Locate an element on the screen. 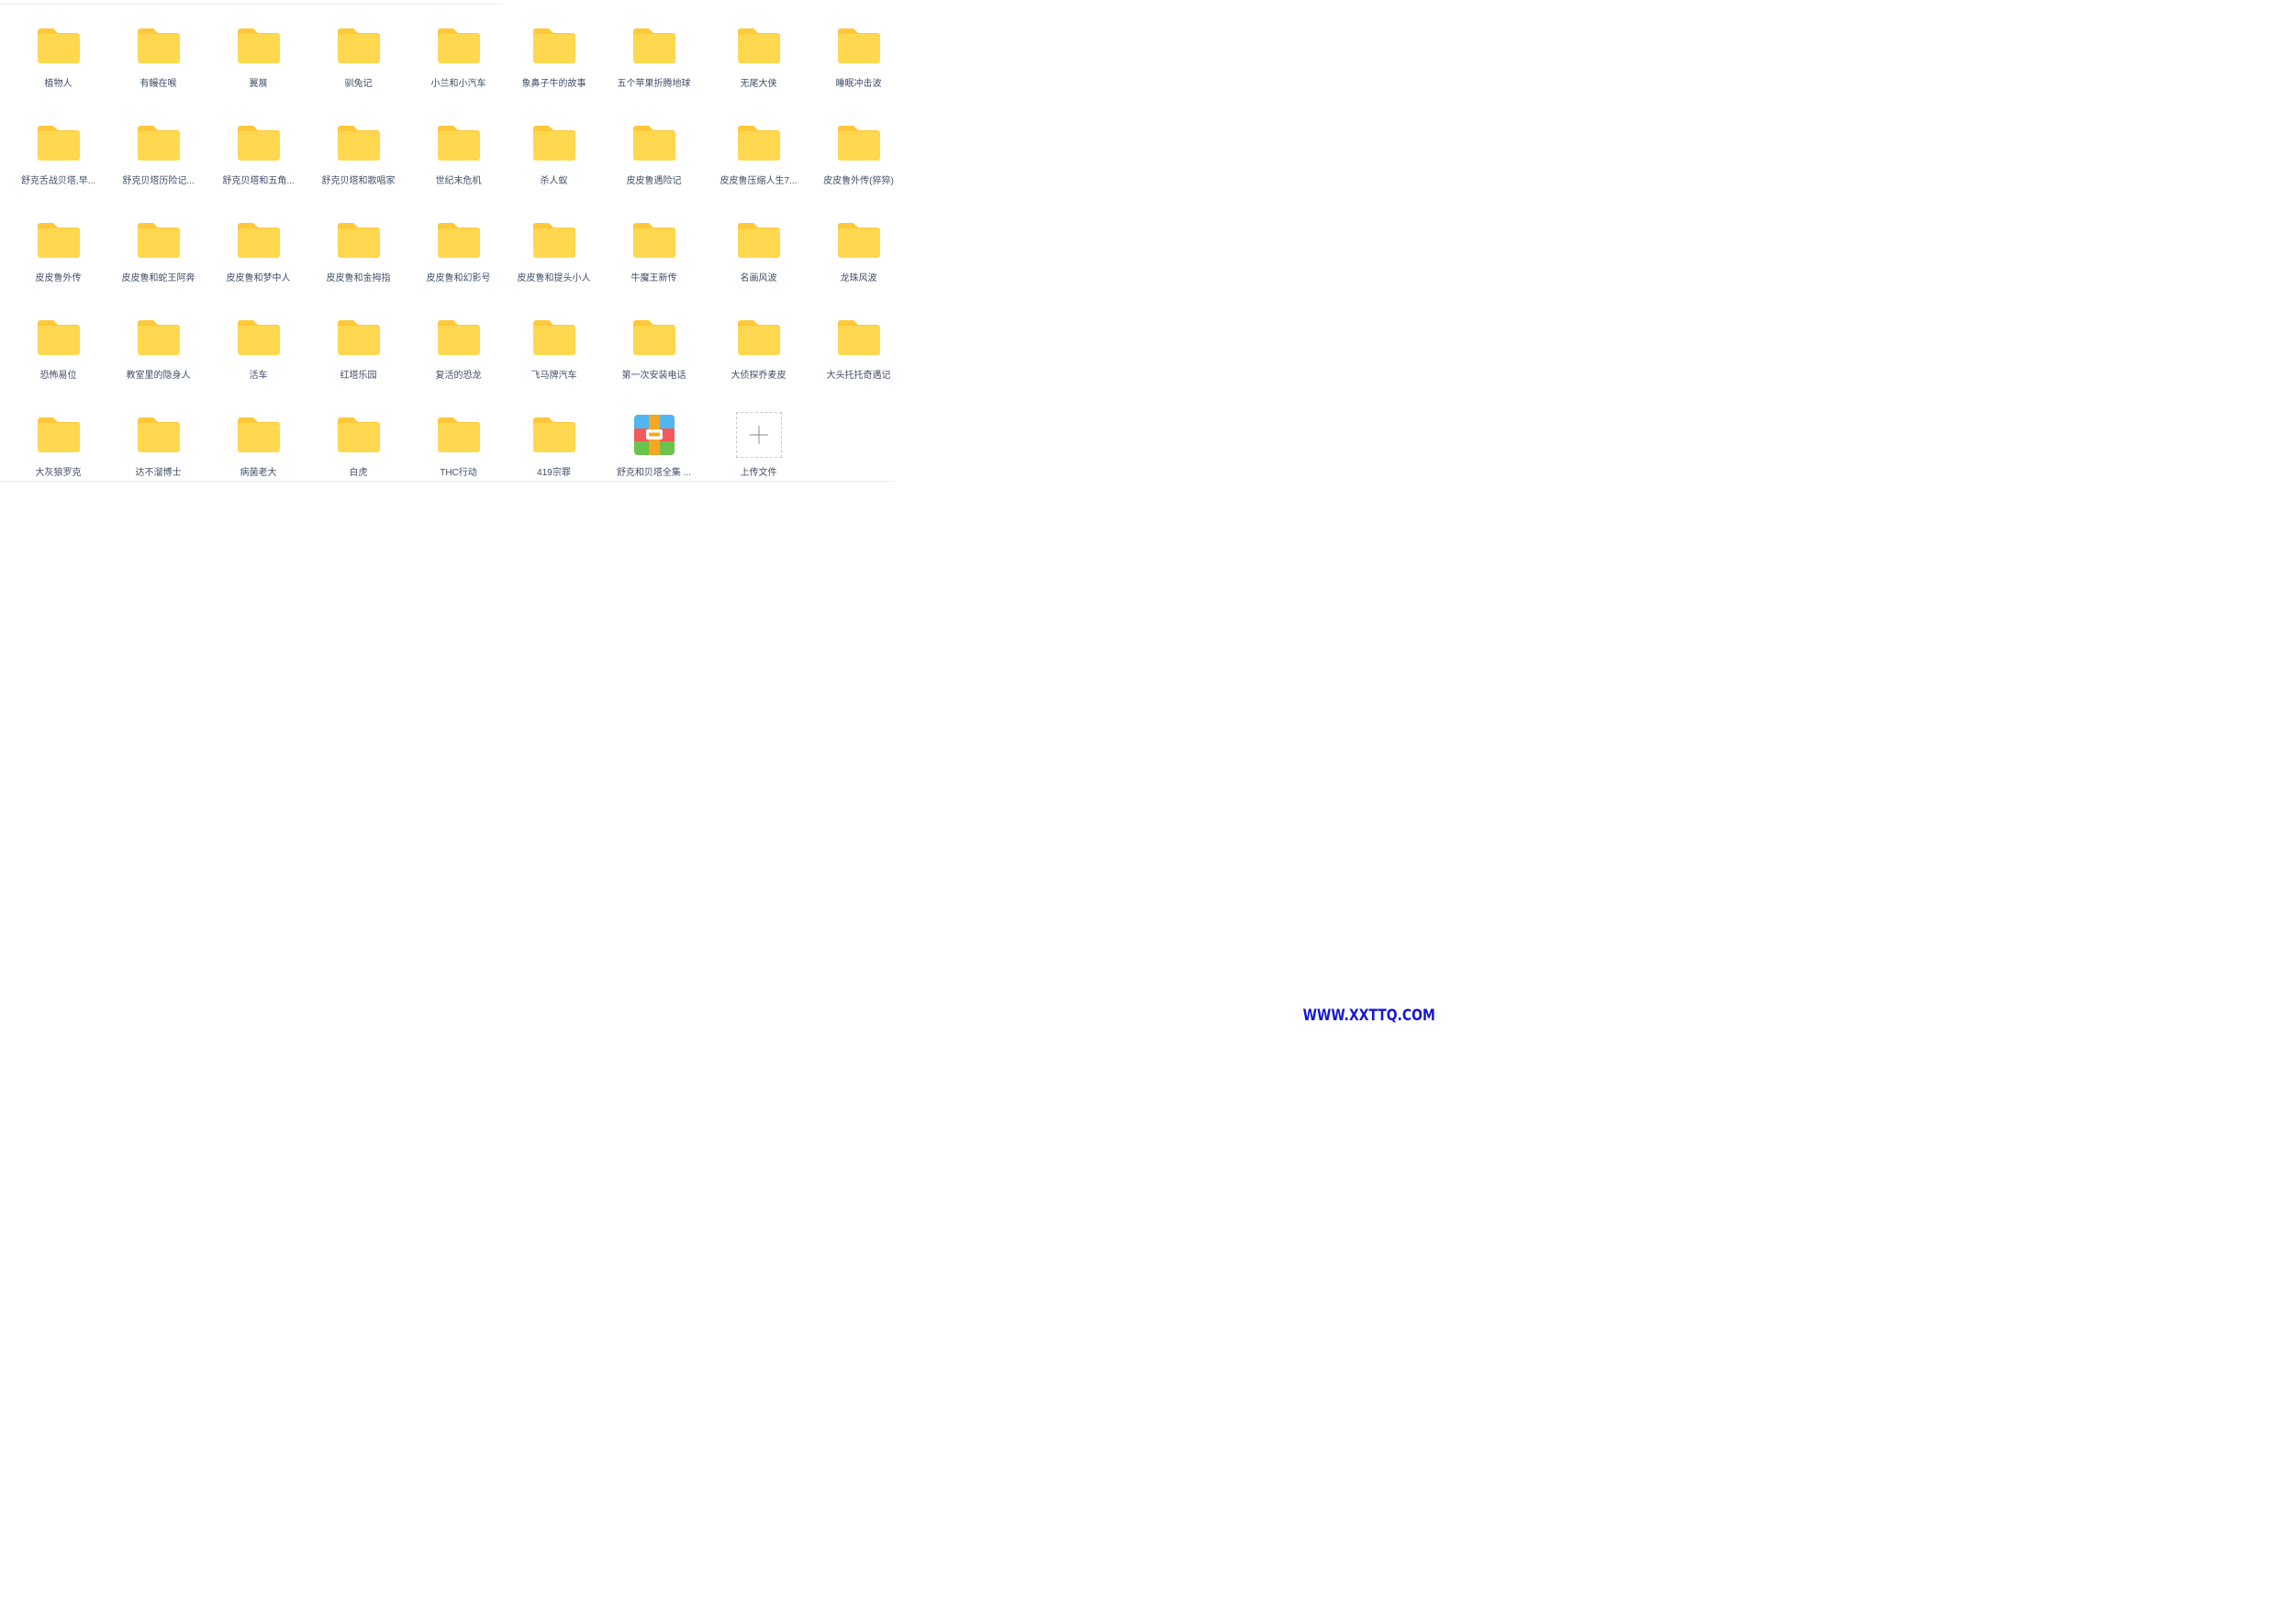  folder-item: 杀人蚁 is located at coordinates (553, 164).